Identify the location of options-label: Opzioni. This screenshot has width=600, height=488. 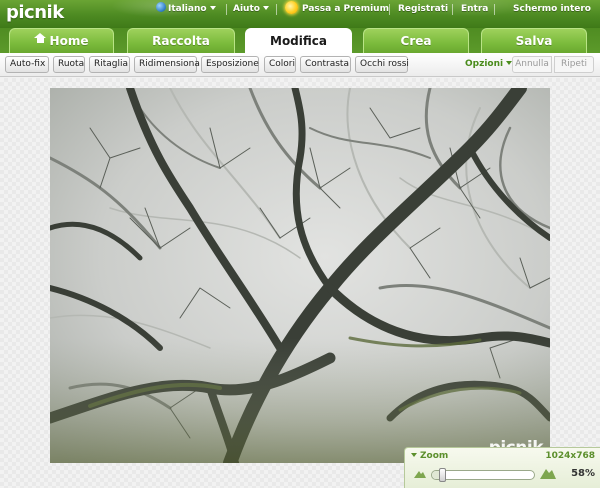
(484, 64).